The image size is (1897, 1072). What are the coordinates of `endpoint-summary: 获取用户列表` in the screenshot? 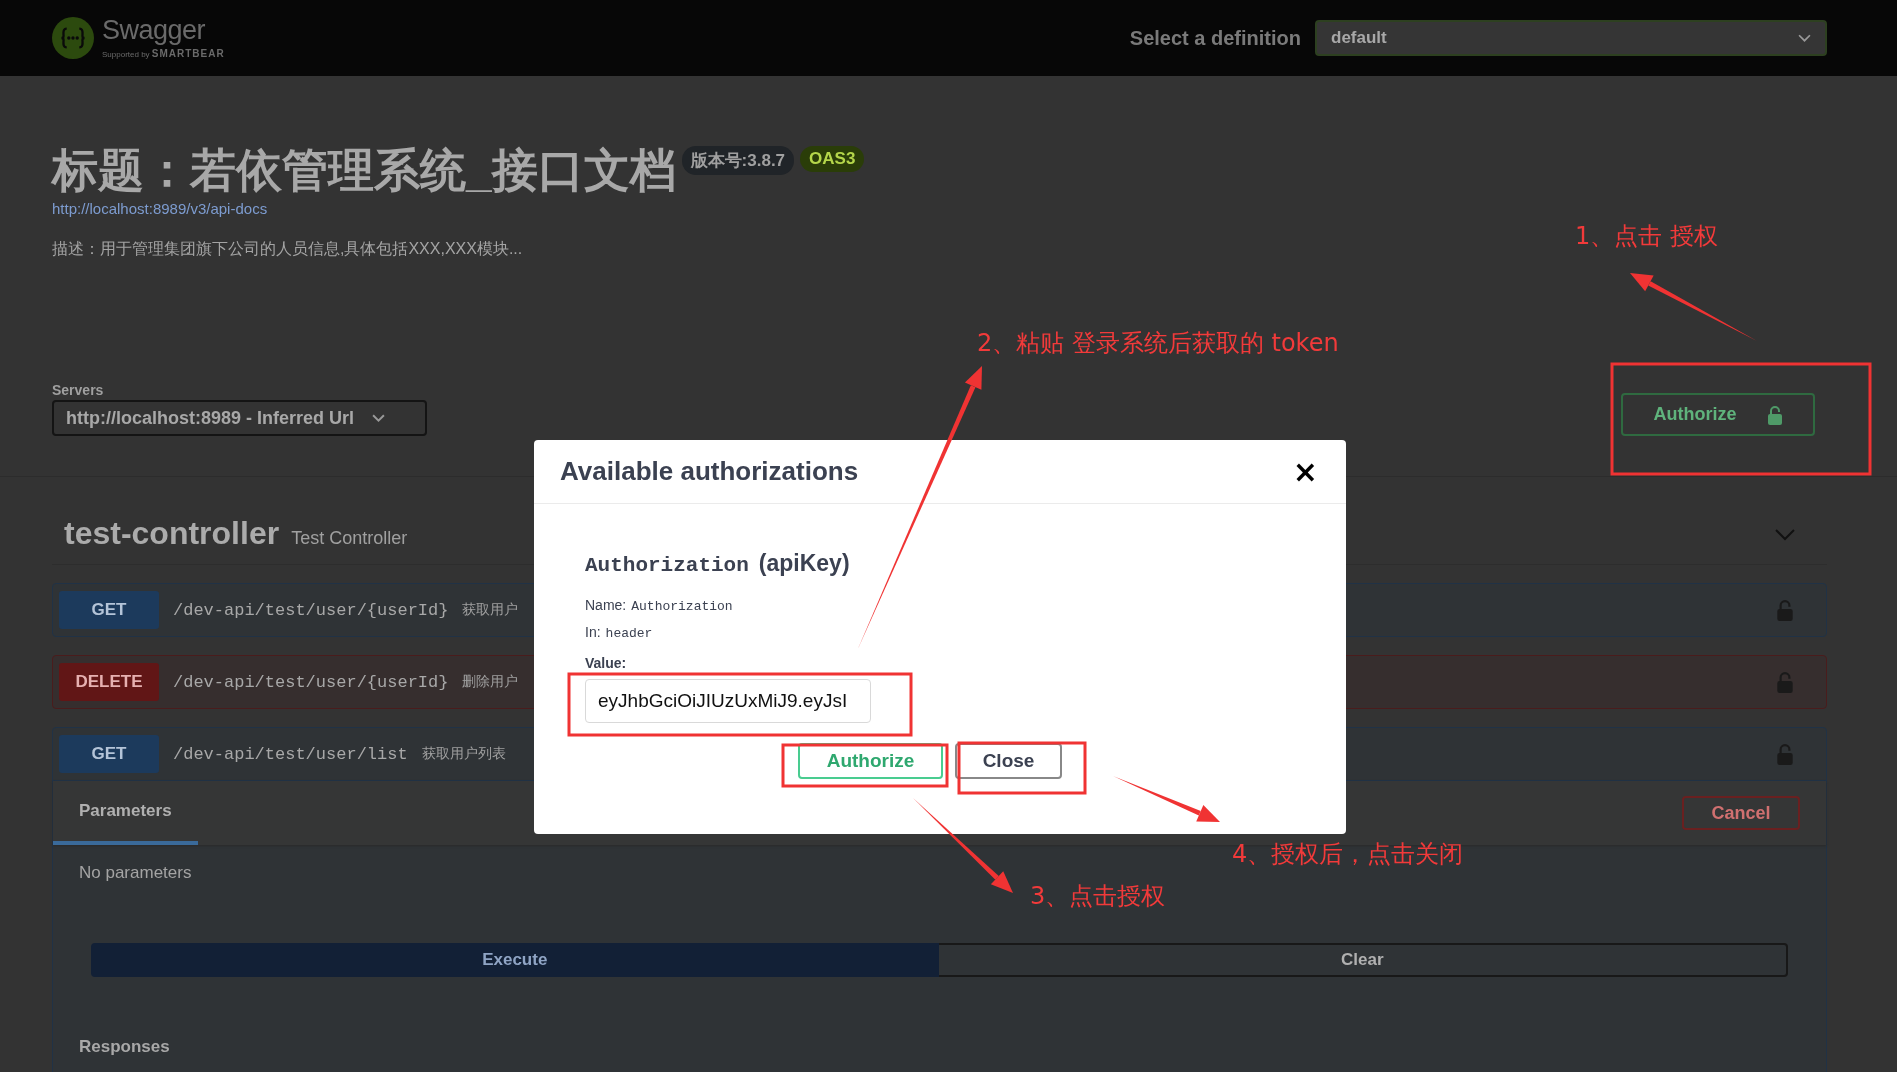 It's located at (463, 754).